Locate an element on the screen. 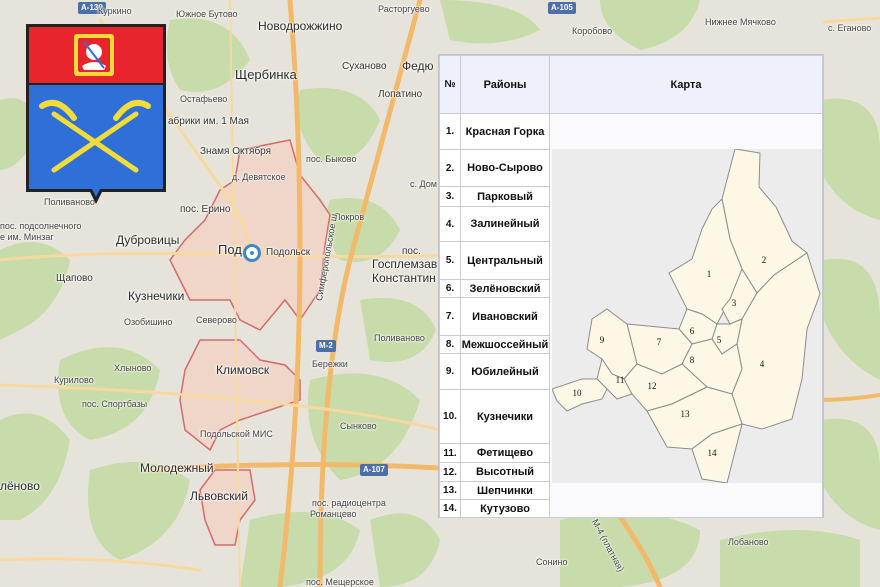 Image resolution: width=880 pixels, height=587 pixels. label-pos-radiocentra: пос. радиоцентра is located at coordinates (349, 503).